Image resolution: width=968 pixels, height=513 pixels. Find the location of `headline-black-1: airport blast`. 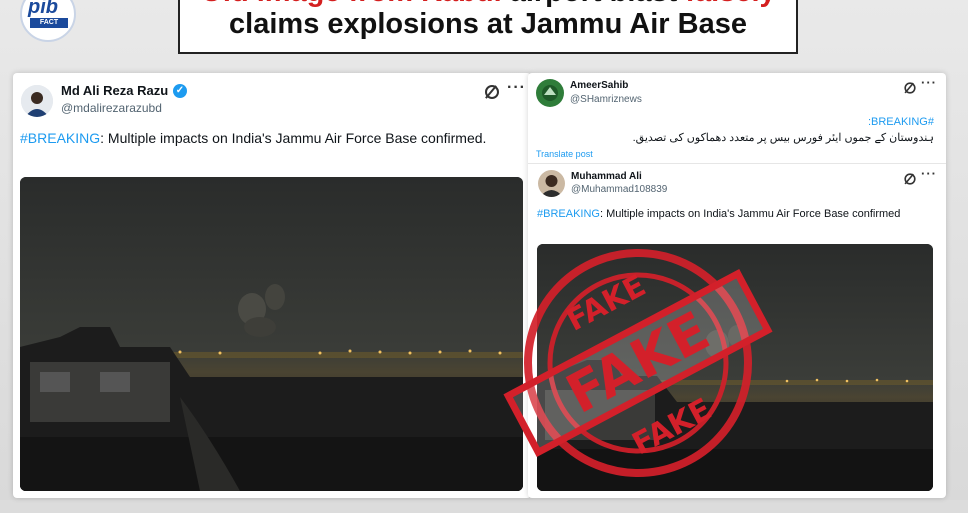

headline-black-1: airport blast is located at coordinates (594, 4).